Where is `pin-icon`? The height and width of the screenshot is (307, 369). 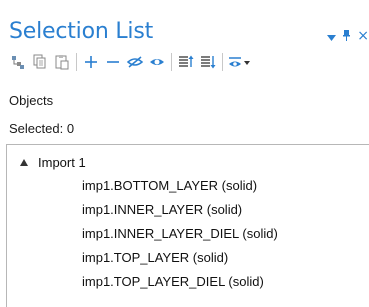
pin-icon is located at coordinates (347, 35).